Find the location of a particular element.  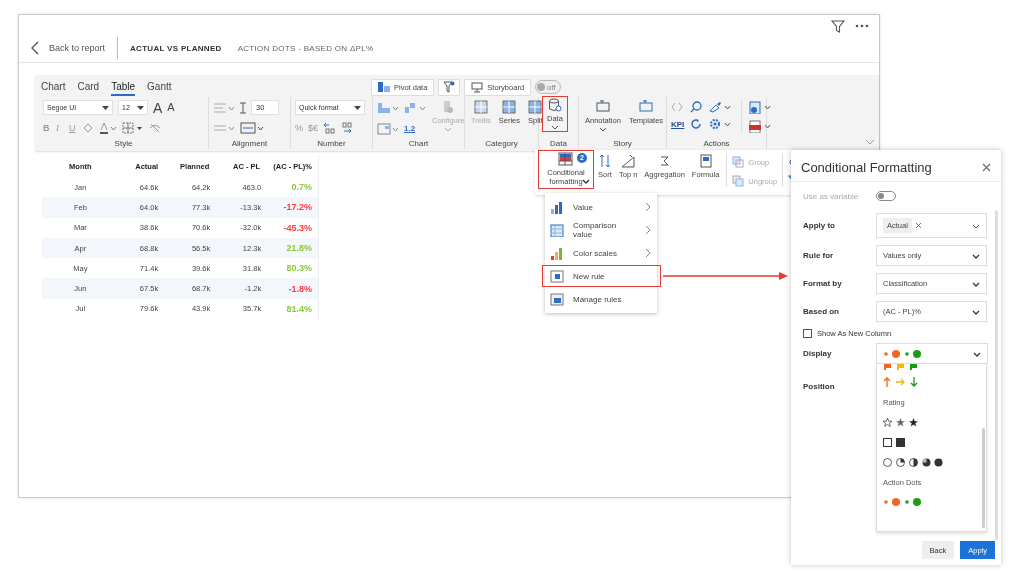

database-icon is located at coordinates (554, 105).